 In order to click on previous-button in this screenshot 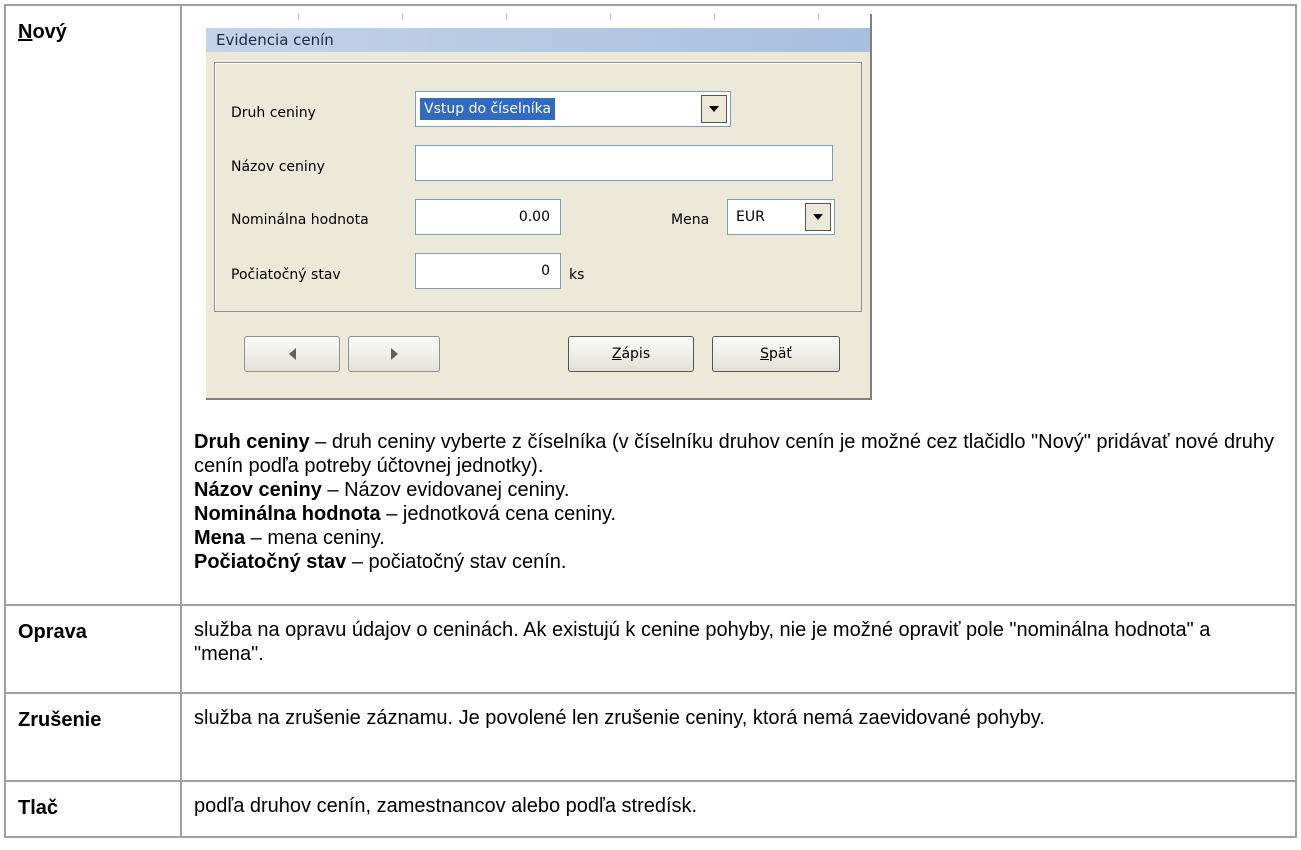, I will do `click(292, 354)`.